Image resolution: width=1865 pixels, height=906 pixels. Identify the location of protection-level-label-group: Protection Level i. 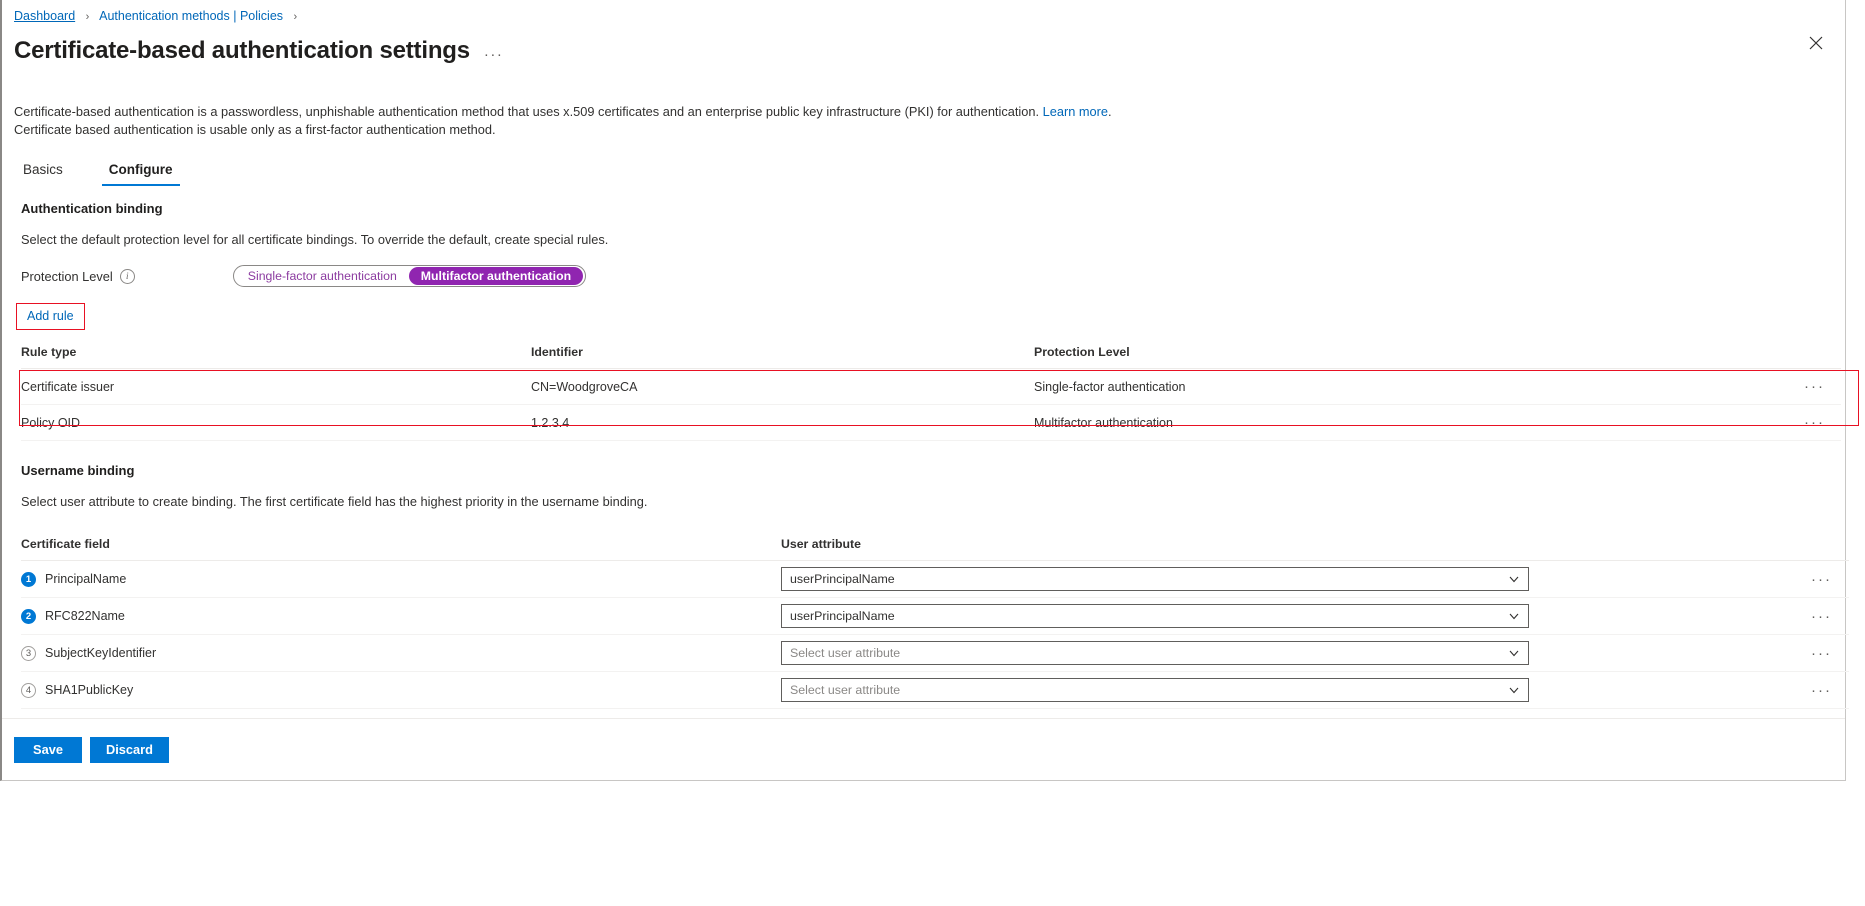
(78, 276).